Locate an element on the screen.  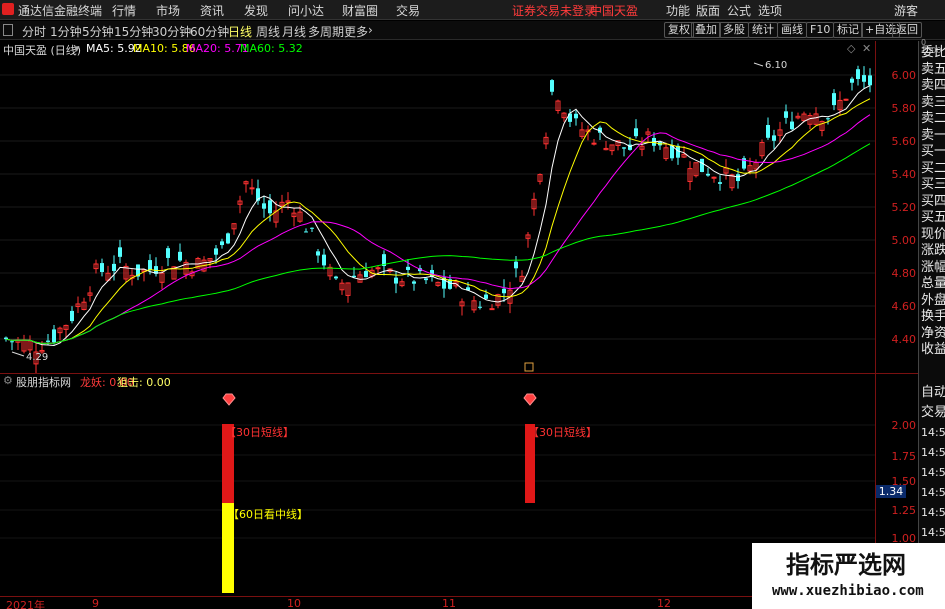
sidebar-item: 买四 is located at coordinates (933, 202).